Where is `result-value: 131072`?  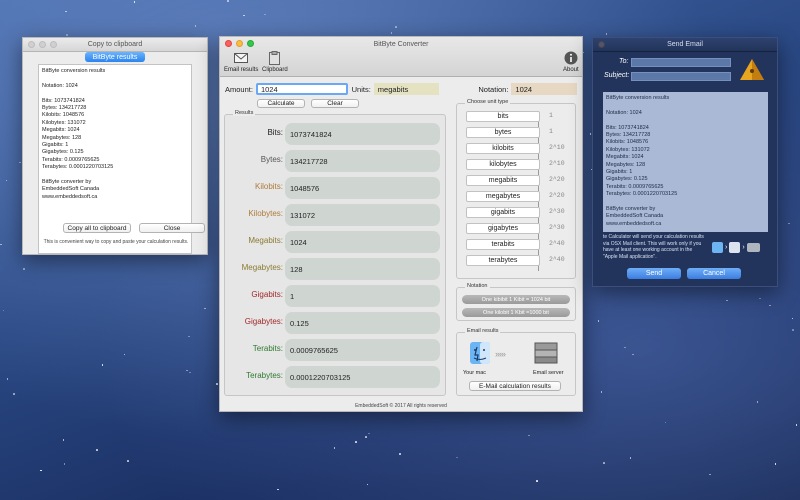 result-value: 131072 is located at coordinates (362, 215).